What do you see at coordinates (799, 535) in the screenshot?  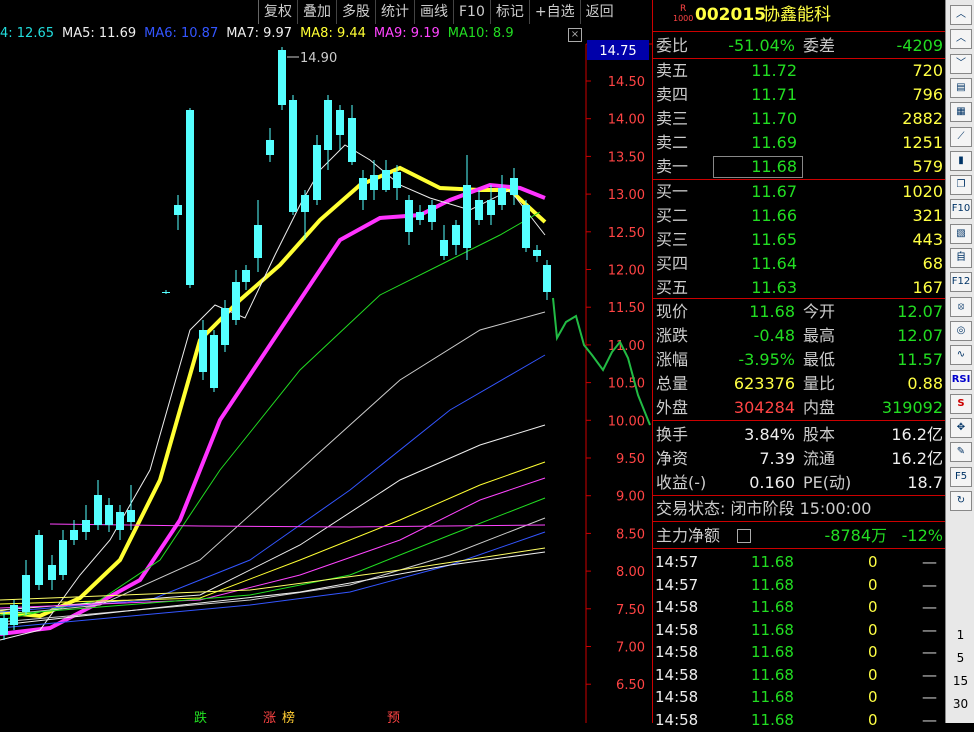 I see `main-flow-row: 主力净额 -8784万 -12%` at bounding box center [799, 535].